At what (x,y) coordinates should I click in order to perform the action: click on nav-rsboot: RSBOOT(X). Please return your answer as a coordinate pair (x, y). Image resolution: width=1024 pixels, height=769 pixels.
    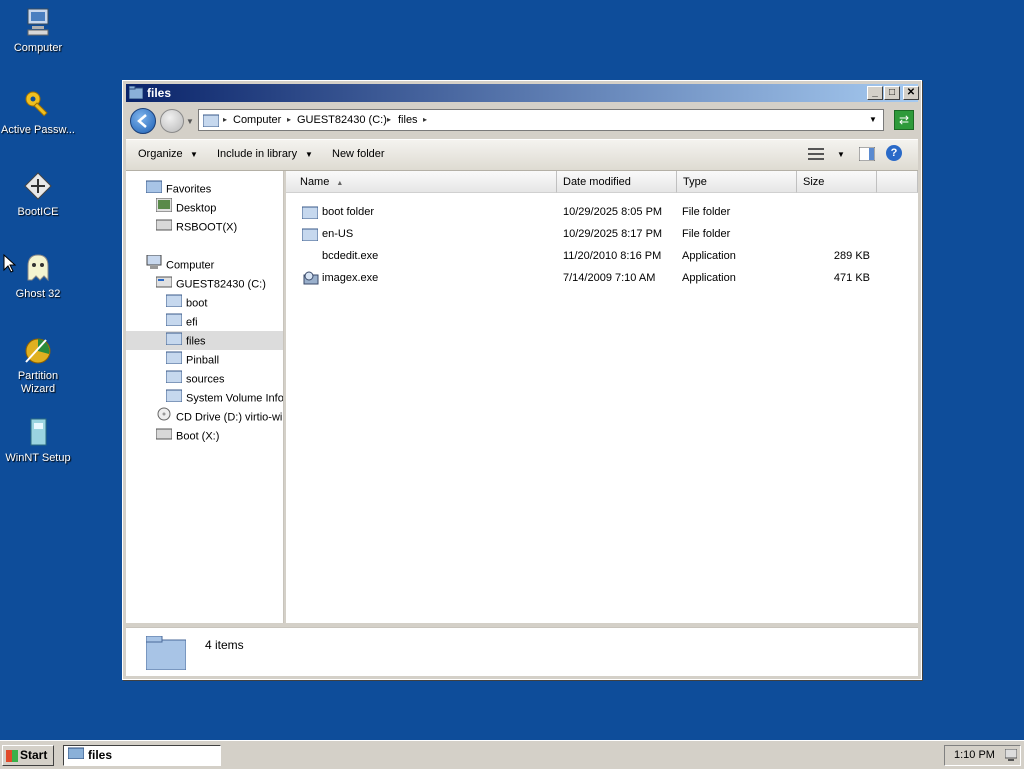
    Looking at the image, I should click on (196, 226).